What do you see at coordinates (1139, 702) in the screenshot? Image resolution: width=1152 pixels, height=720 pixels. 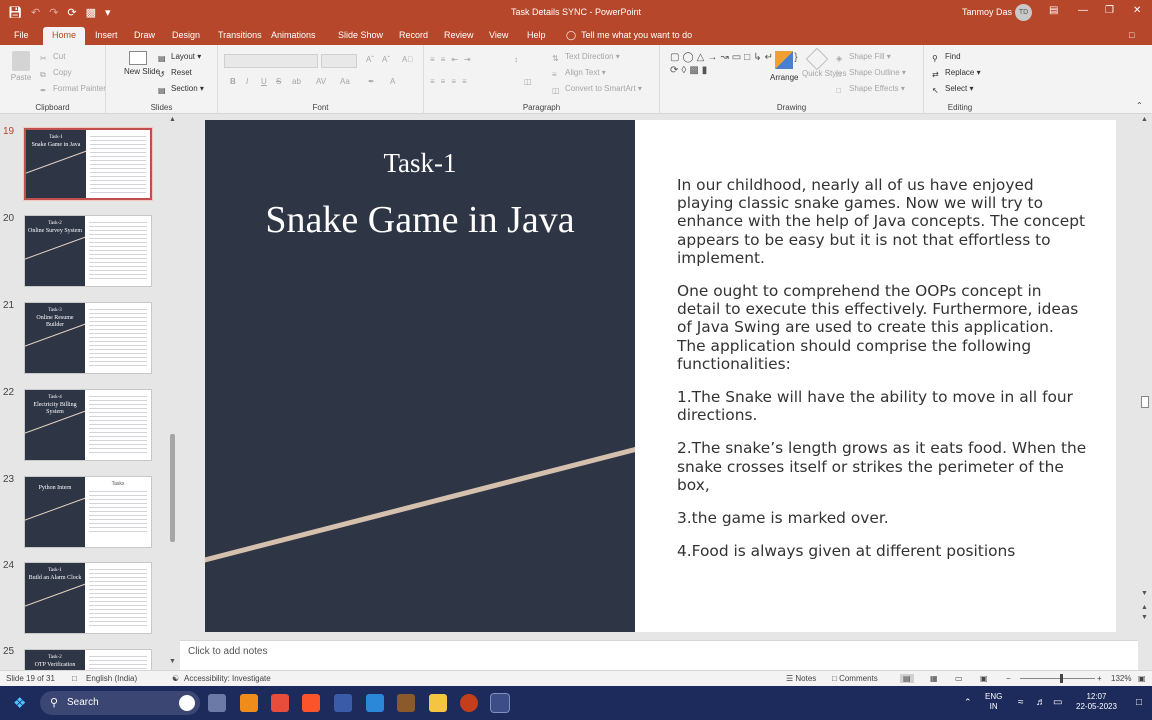 I see `notification-icon: □` at bounding box center [1139, 702].